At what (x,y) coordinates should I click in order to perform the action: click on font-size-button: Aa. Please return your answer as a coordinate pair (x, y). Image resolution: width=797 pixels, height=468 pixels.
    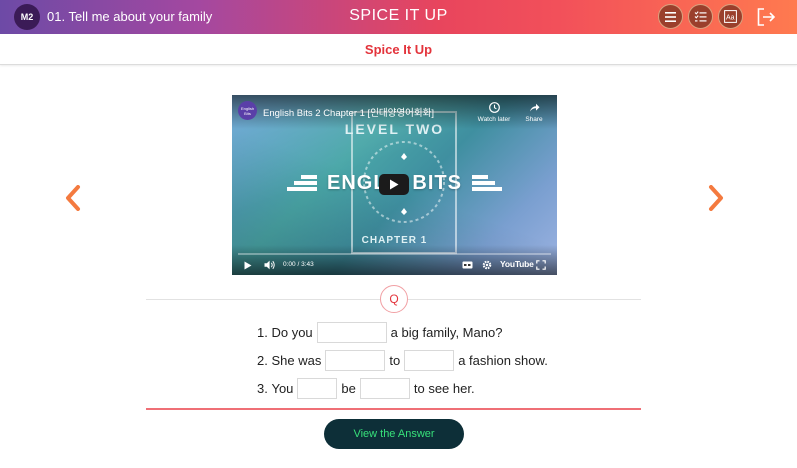
    Looking at the image, I should click on (730, 16).